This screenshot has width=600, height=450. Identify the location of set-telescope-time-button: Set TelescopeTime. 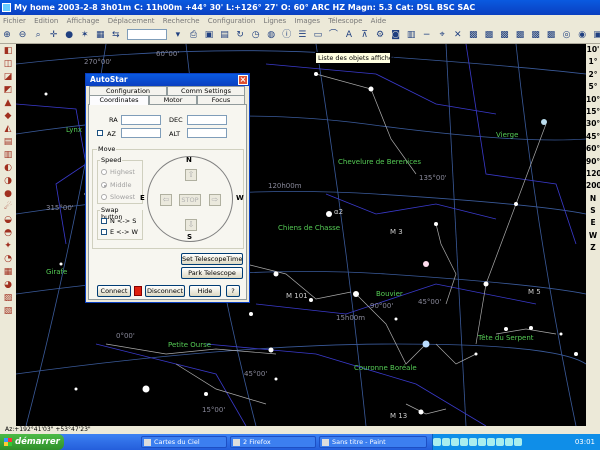
(212, 259).